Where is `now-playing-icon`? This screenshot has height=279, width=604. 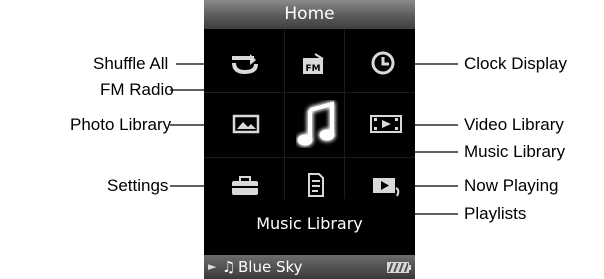 now-playing-icon is located at coordinates (387, 187).